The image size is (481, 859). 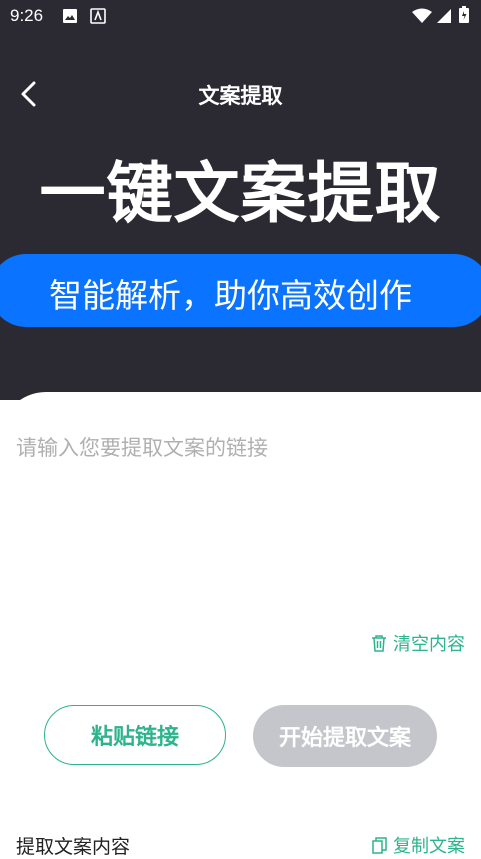 What do you see at coordinates (135, 735) in the screenshot?
I see `paste-link-button: 粘贴链接` at bounding box center [135, 735].